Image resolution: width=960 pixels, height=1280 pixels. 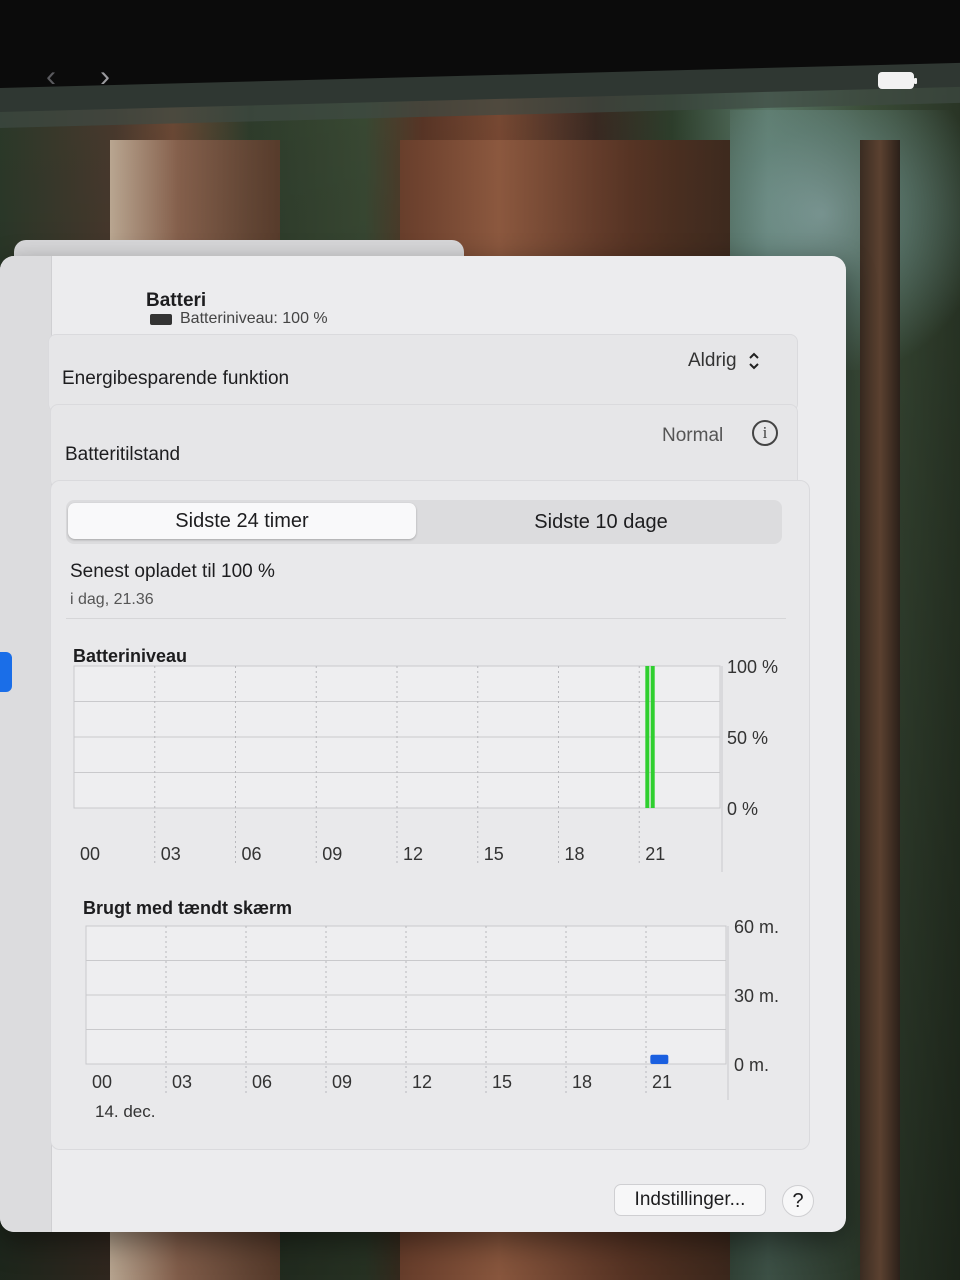 I want to click on battery-level-y-tick-label: 0 %, so click(x=742, y=809).